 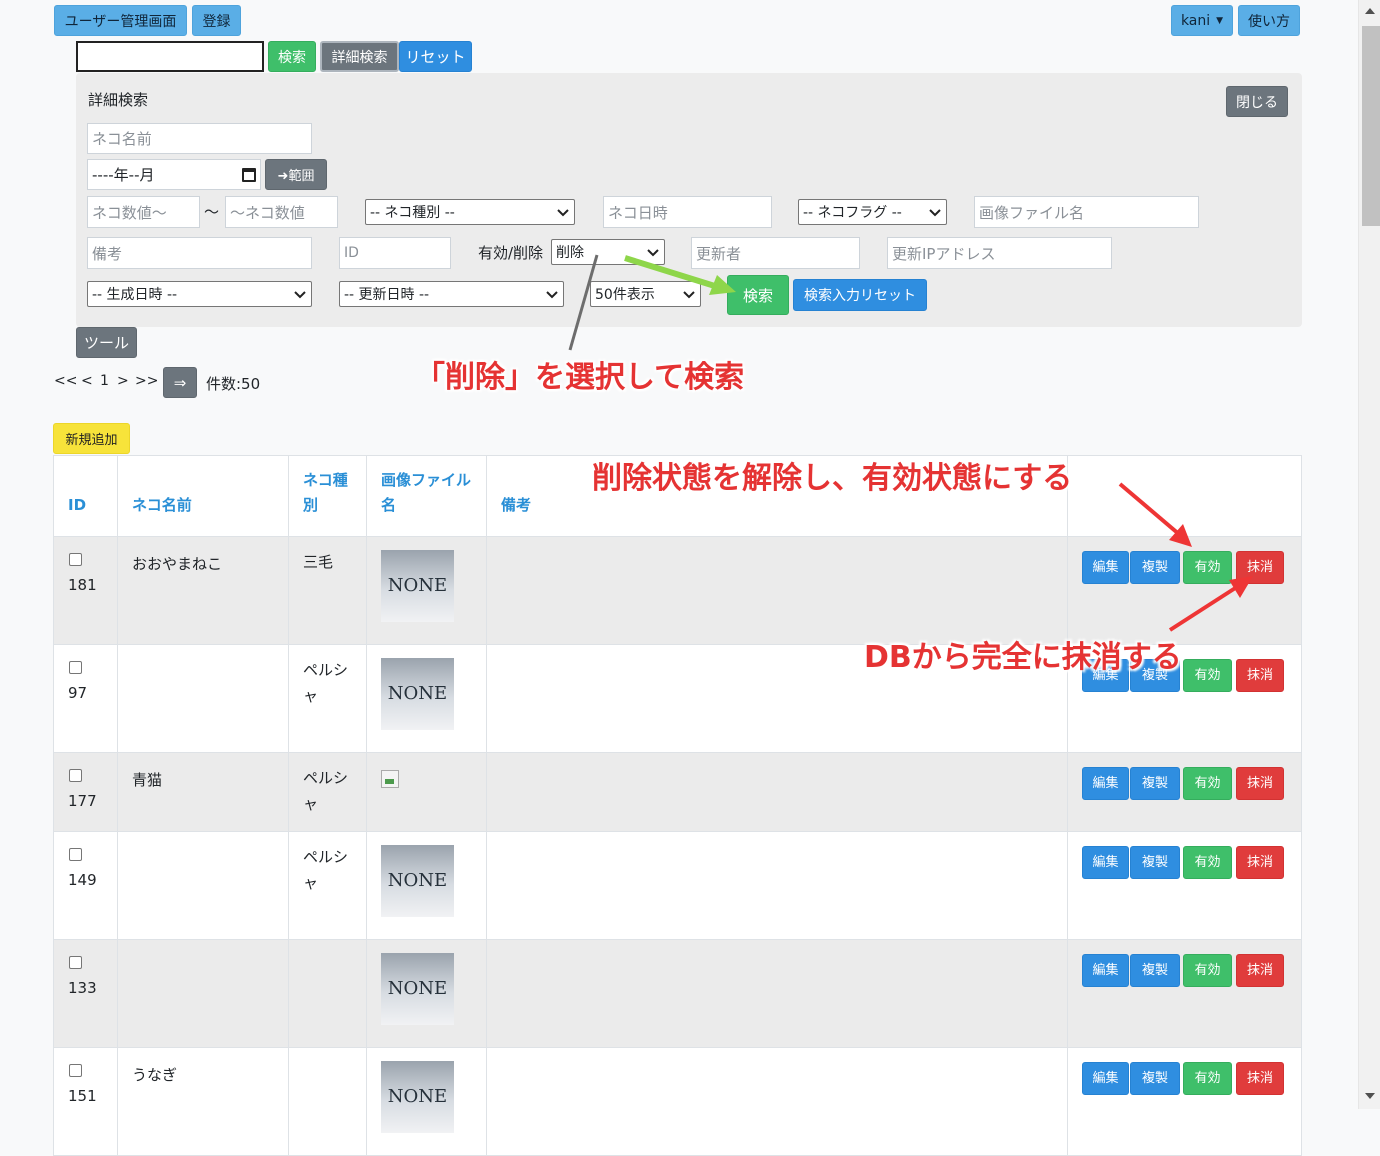 What do you see at coordinates (1369, 554) in the screenshot?
I see `page-scrollbar` at bounding box center [1369, 554].